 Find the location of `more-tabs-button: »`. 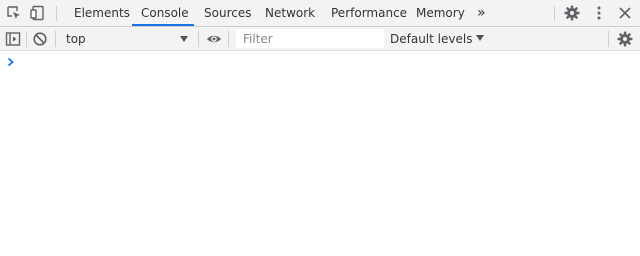

more-tabs-button: » is located at coordinates (481, 13).